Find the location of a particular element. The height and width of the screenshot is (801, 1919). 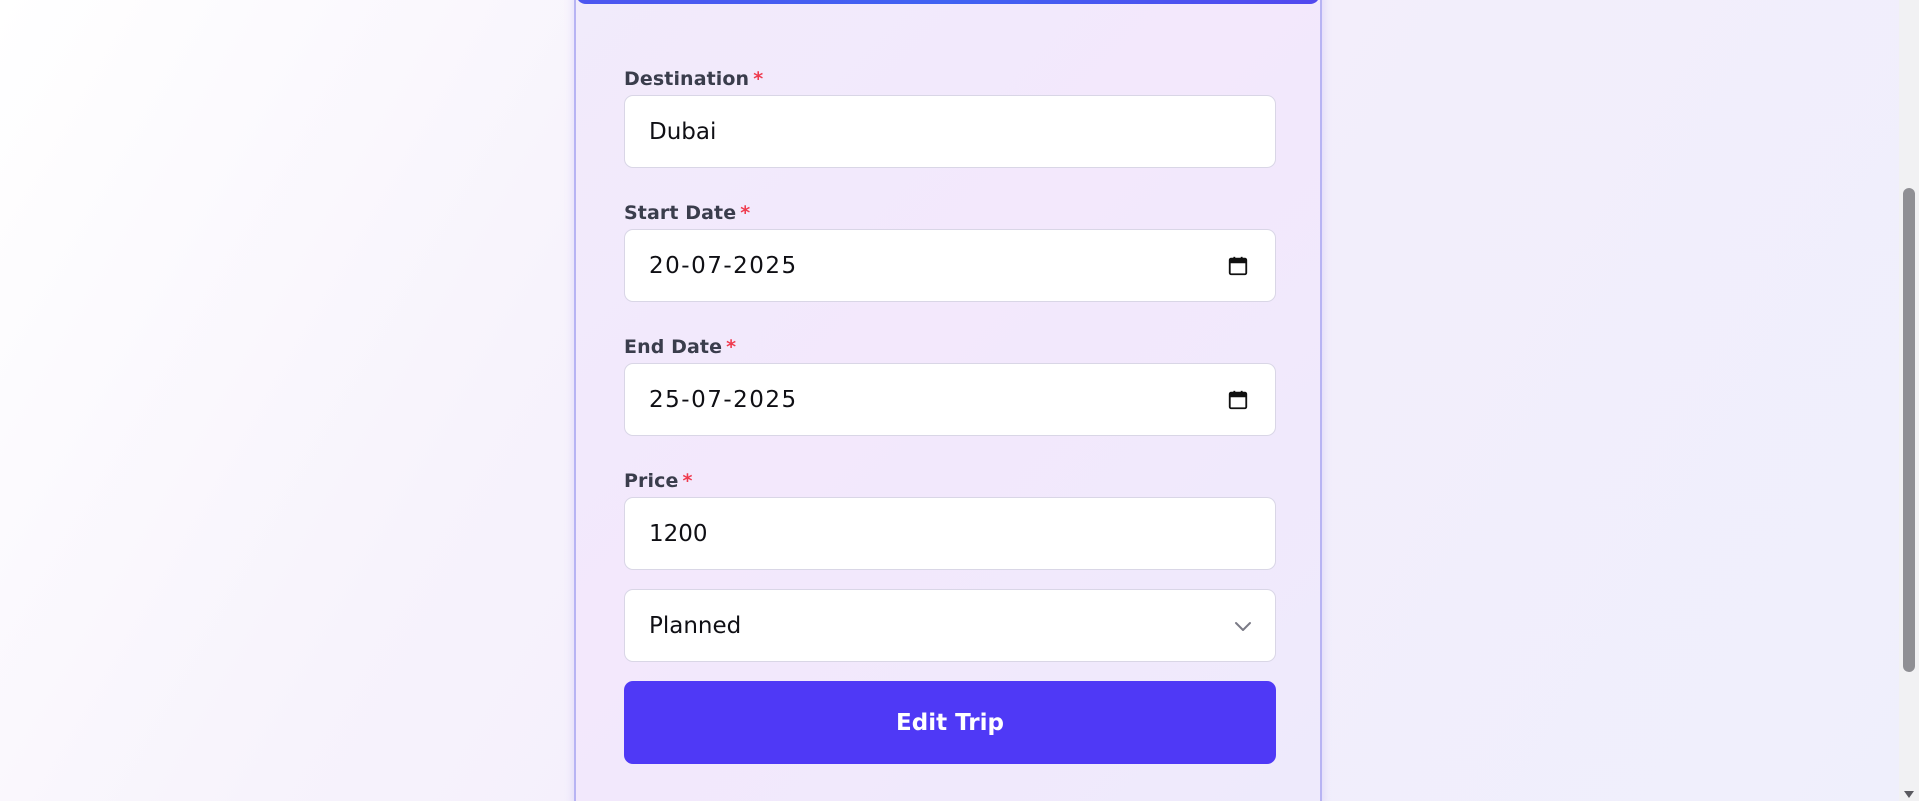

arrow-down-icon is located at coordinates (1909, 794).